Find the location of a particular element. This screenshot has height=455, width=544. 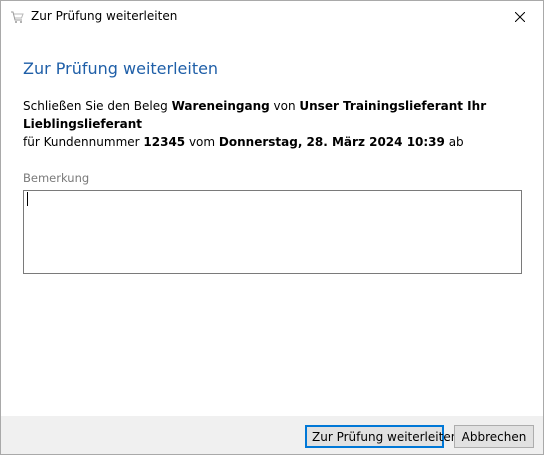

desc-text-3: für Kundennummer is located at coordinates (83, 142).